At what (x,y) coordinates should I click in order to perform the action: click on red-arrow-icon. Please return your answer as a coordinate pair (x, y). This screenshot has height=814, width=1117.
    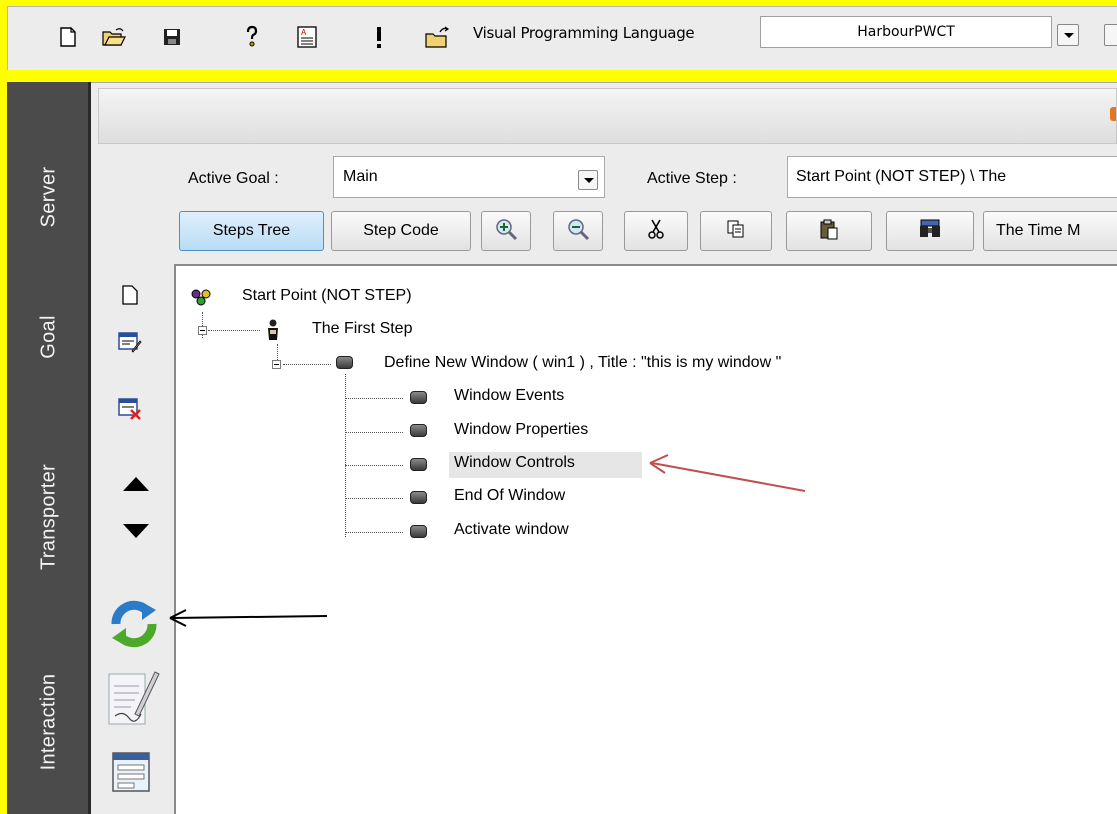
    Looking at the image, I should click on (727, 473).